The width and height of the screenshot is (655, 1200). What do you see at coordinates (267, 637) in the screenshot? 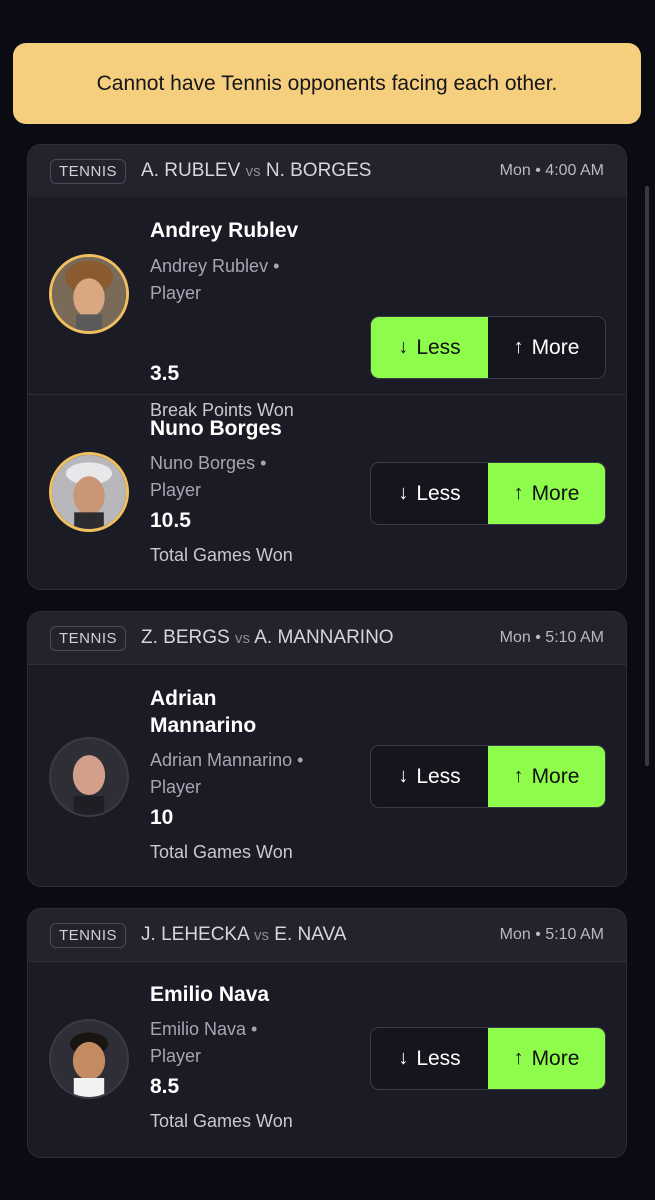
I see `matchup-title: Z. BERGS vs A. MANNARINO` at bounding box center [267, 637].